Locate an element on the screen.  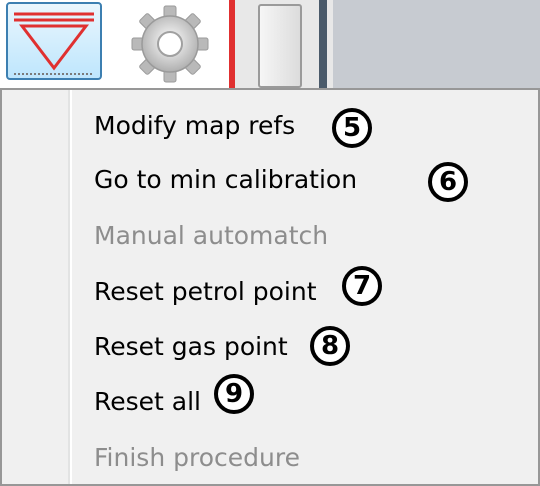
scrollbar-thumb is located at coordinates (280, 46).